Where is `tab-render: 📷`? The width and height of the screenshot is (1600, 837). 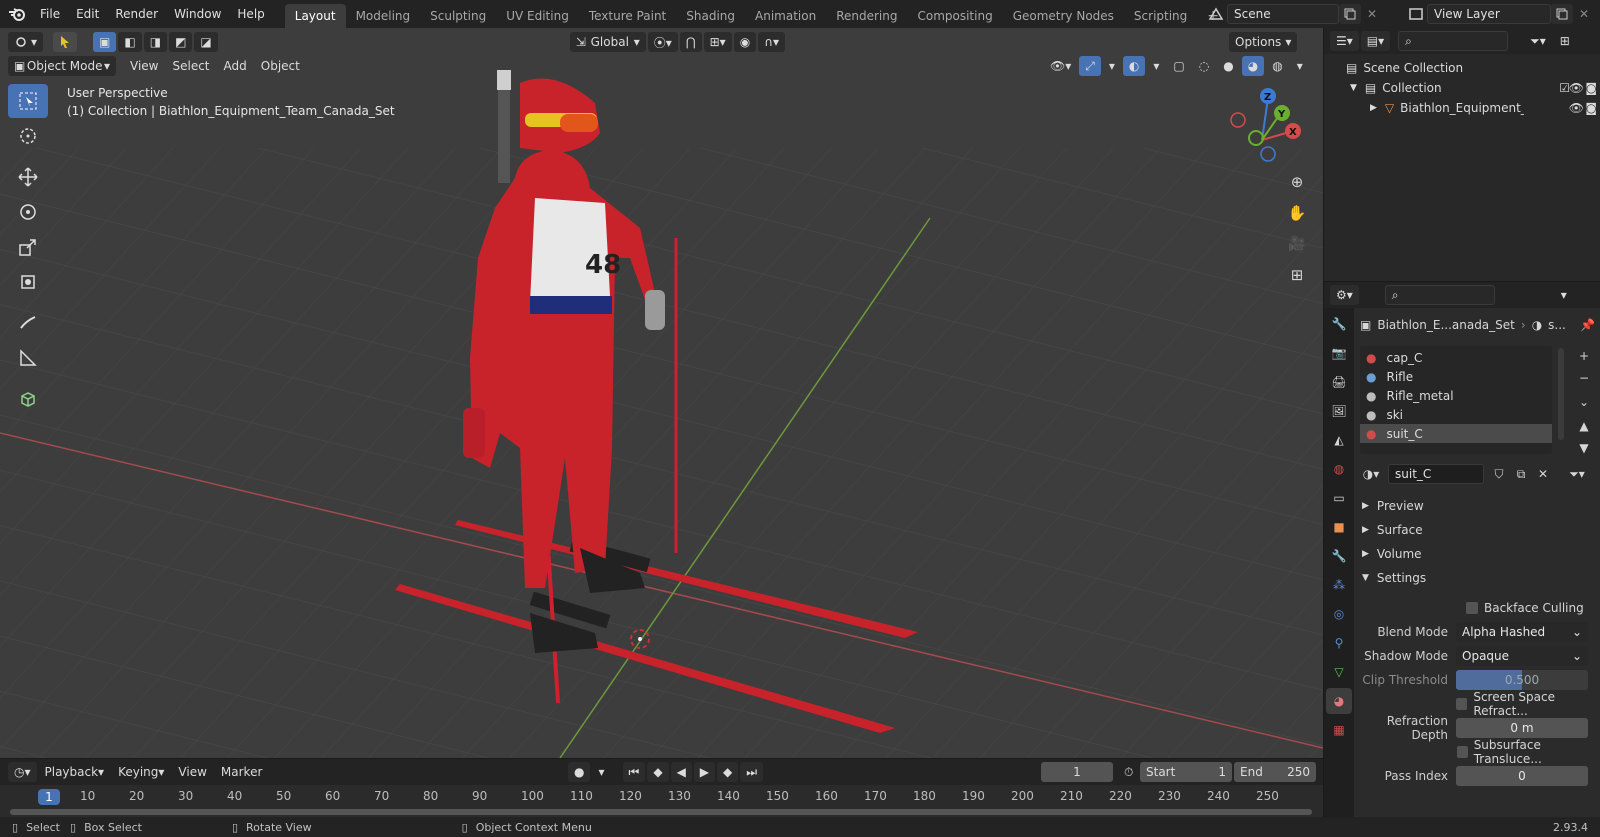 tab-render: 📷 is located at coordinates (1339, 353).